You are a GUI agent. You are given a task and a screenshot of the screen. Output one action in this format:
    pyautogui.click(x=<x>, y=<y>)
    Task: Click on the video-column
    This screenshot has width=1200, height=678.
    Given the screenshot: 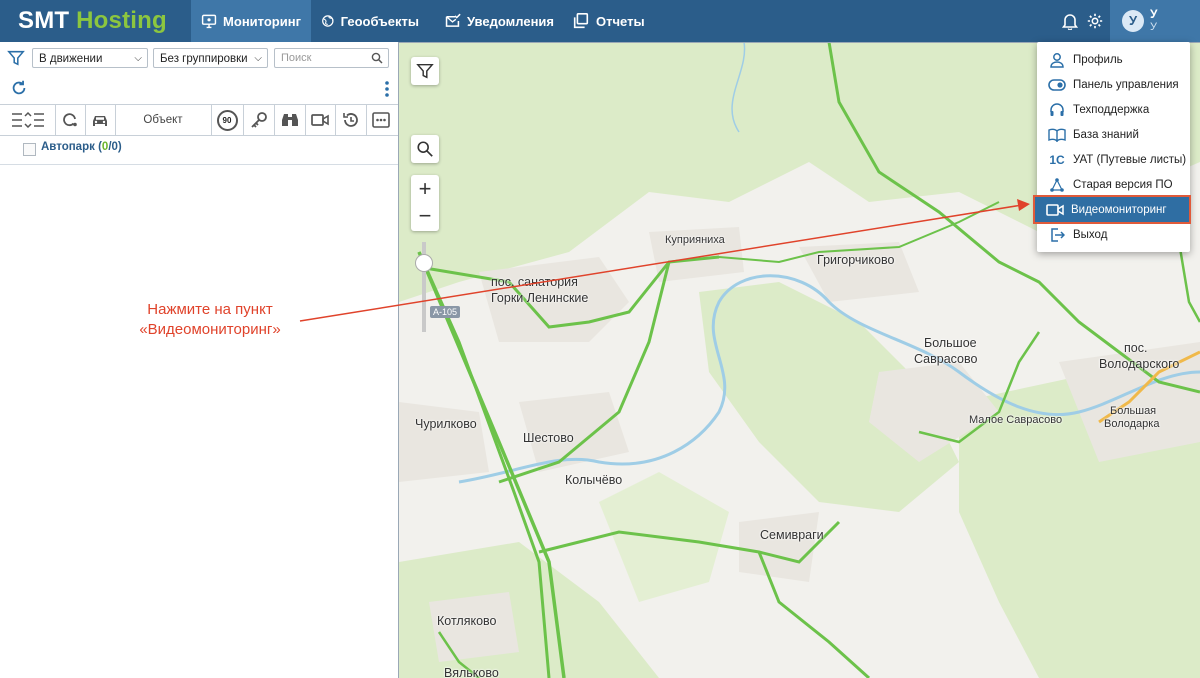 What is the action you would take?
    pyautogui.click(x=320, y=120)
    